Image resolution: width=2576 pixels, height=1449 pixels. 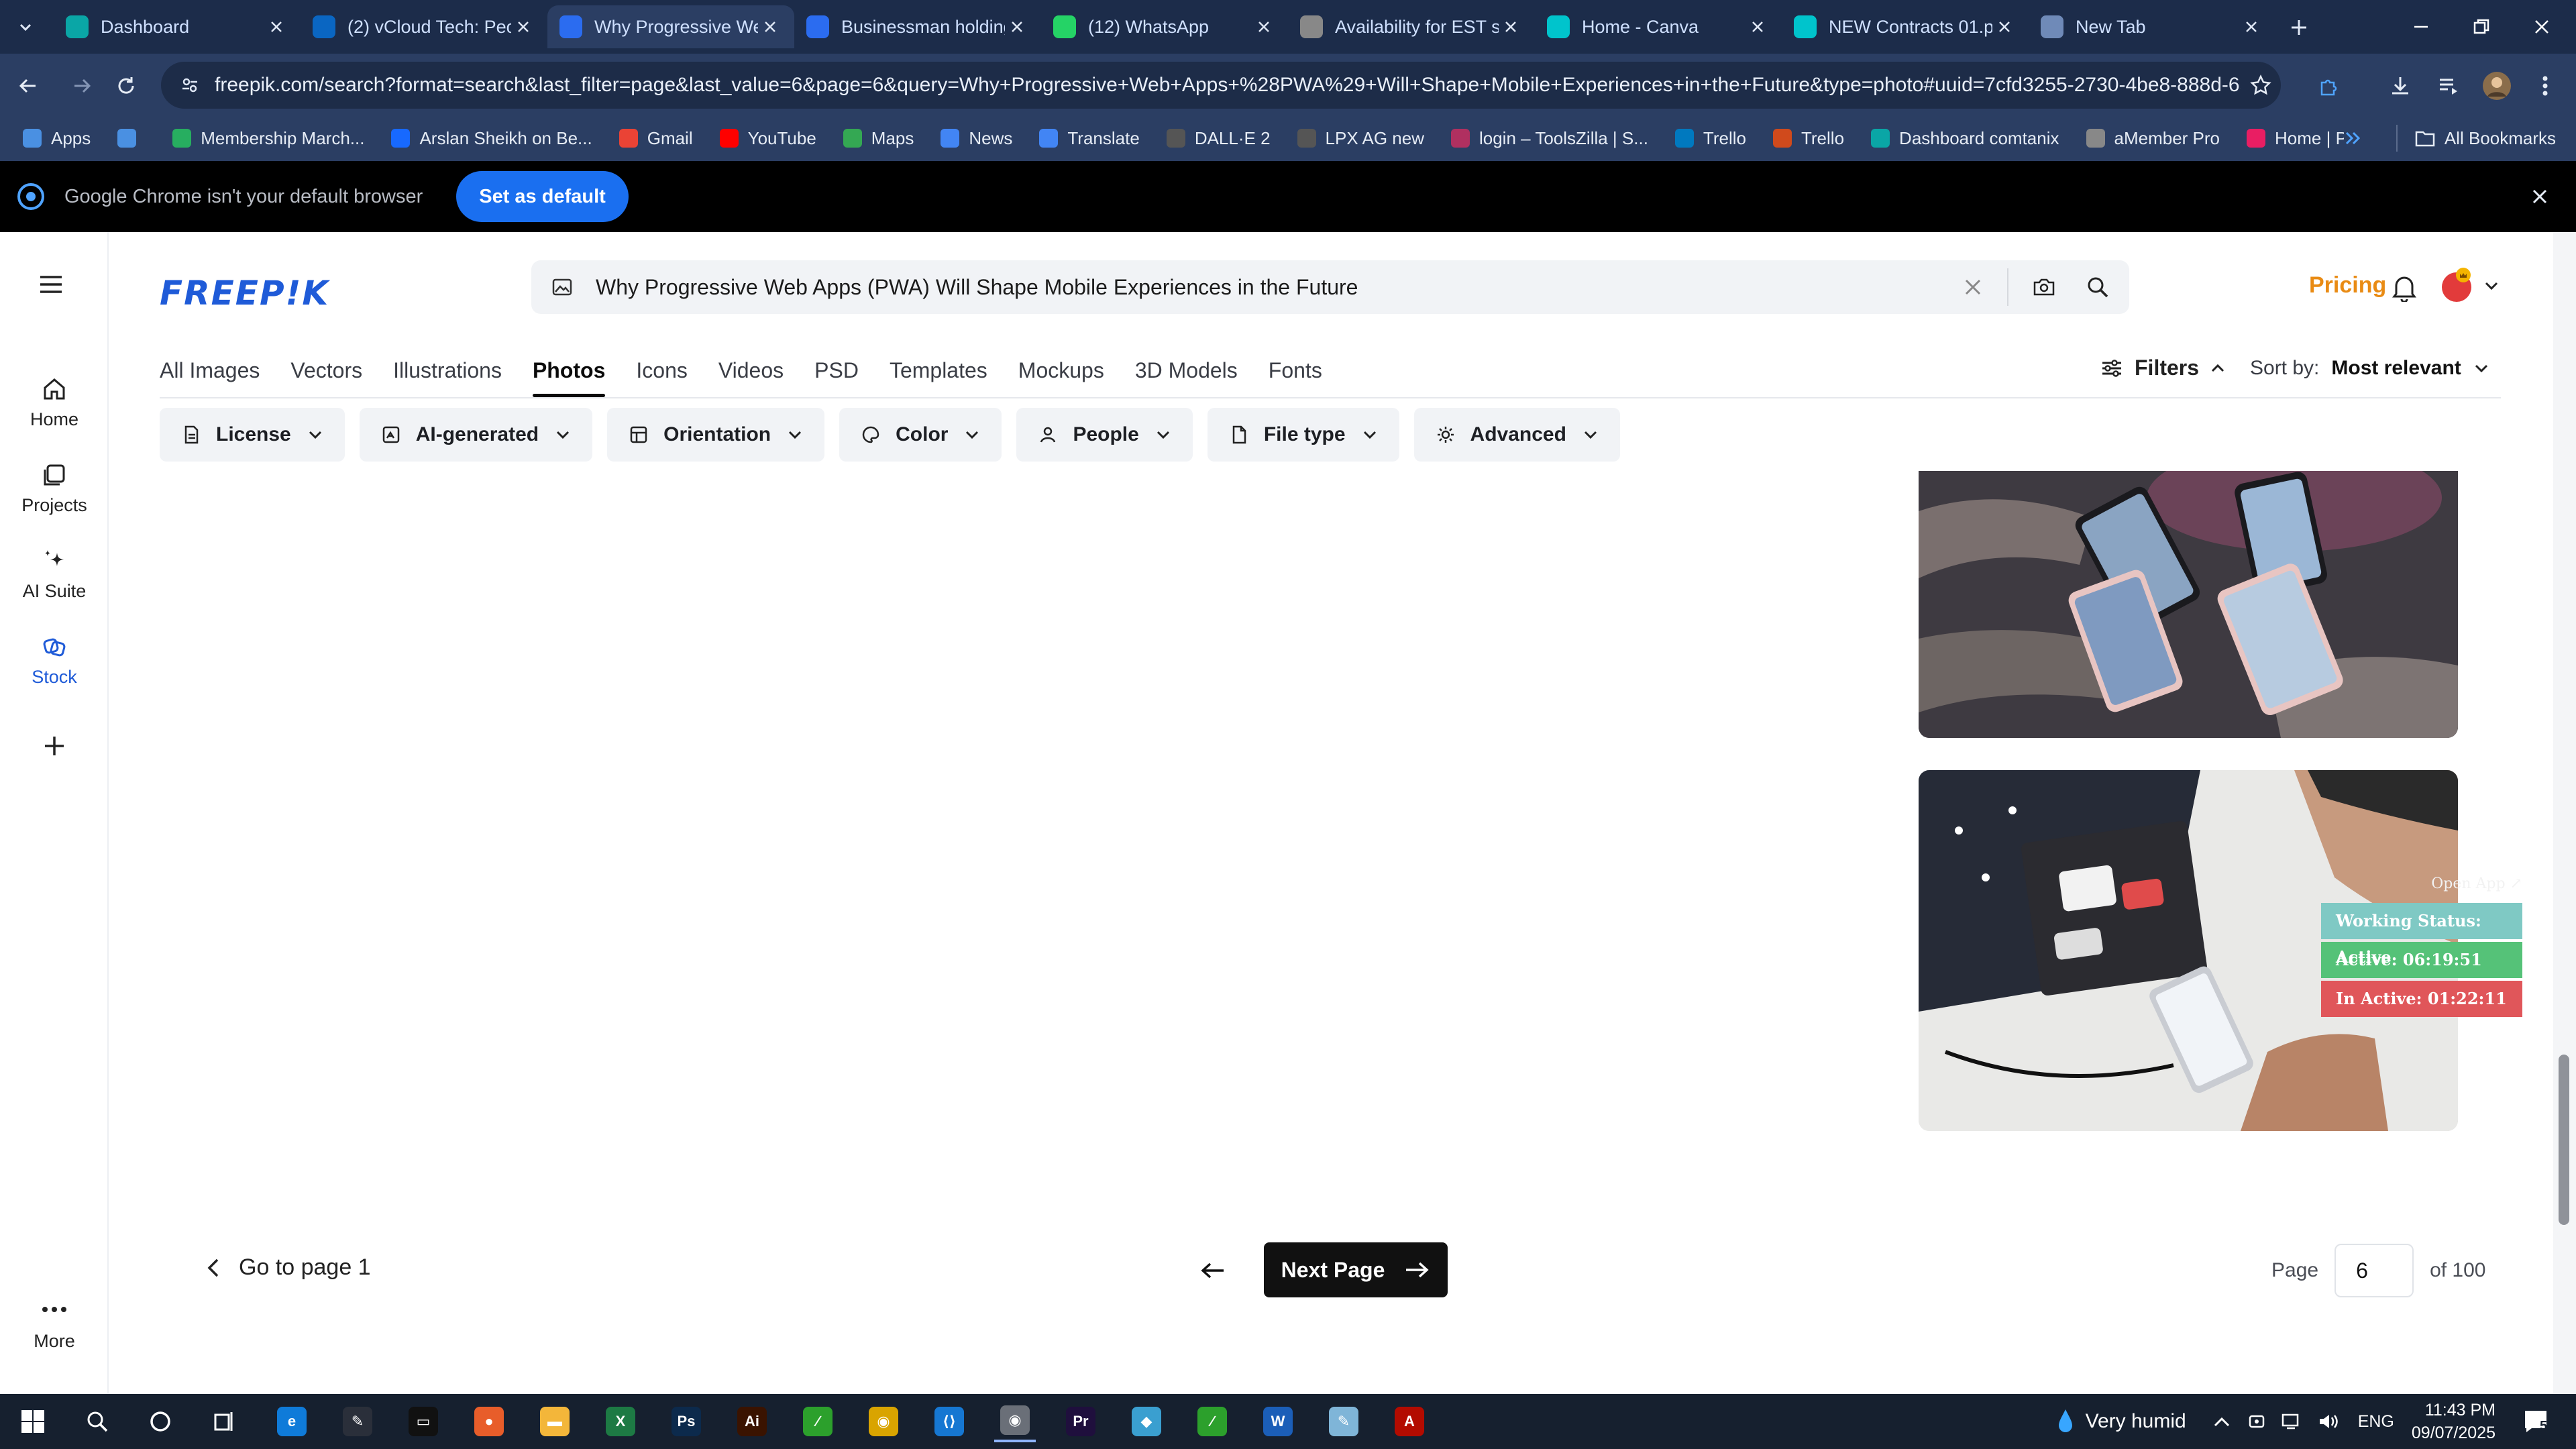 I want to click on browser-tab: (12) WhatsApp, so click(x=1164, y=26).